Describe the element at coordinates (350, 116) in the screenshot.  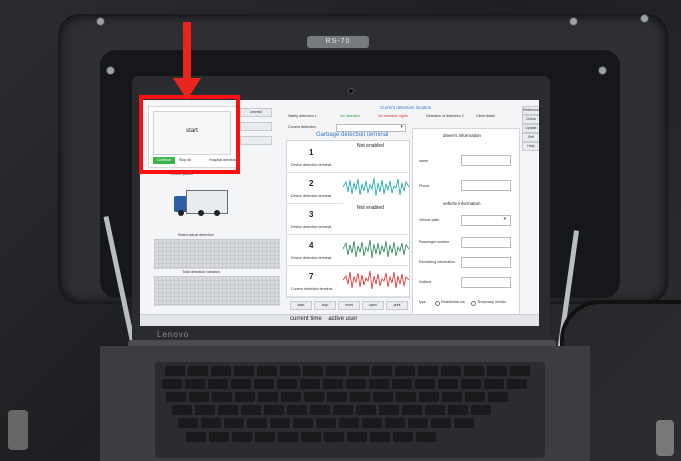
I see `header-field: No detection` at that location.